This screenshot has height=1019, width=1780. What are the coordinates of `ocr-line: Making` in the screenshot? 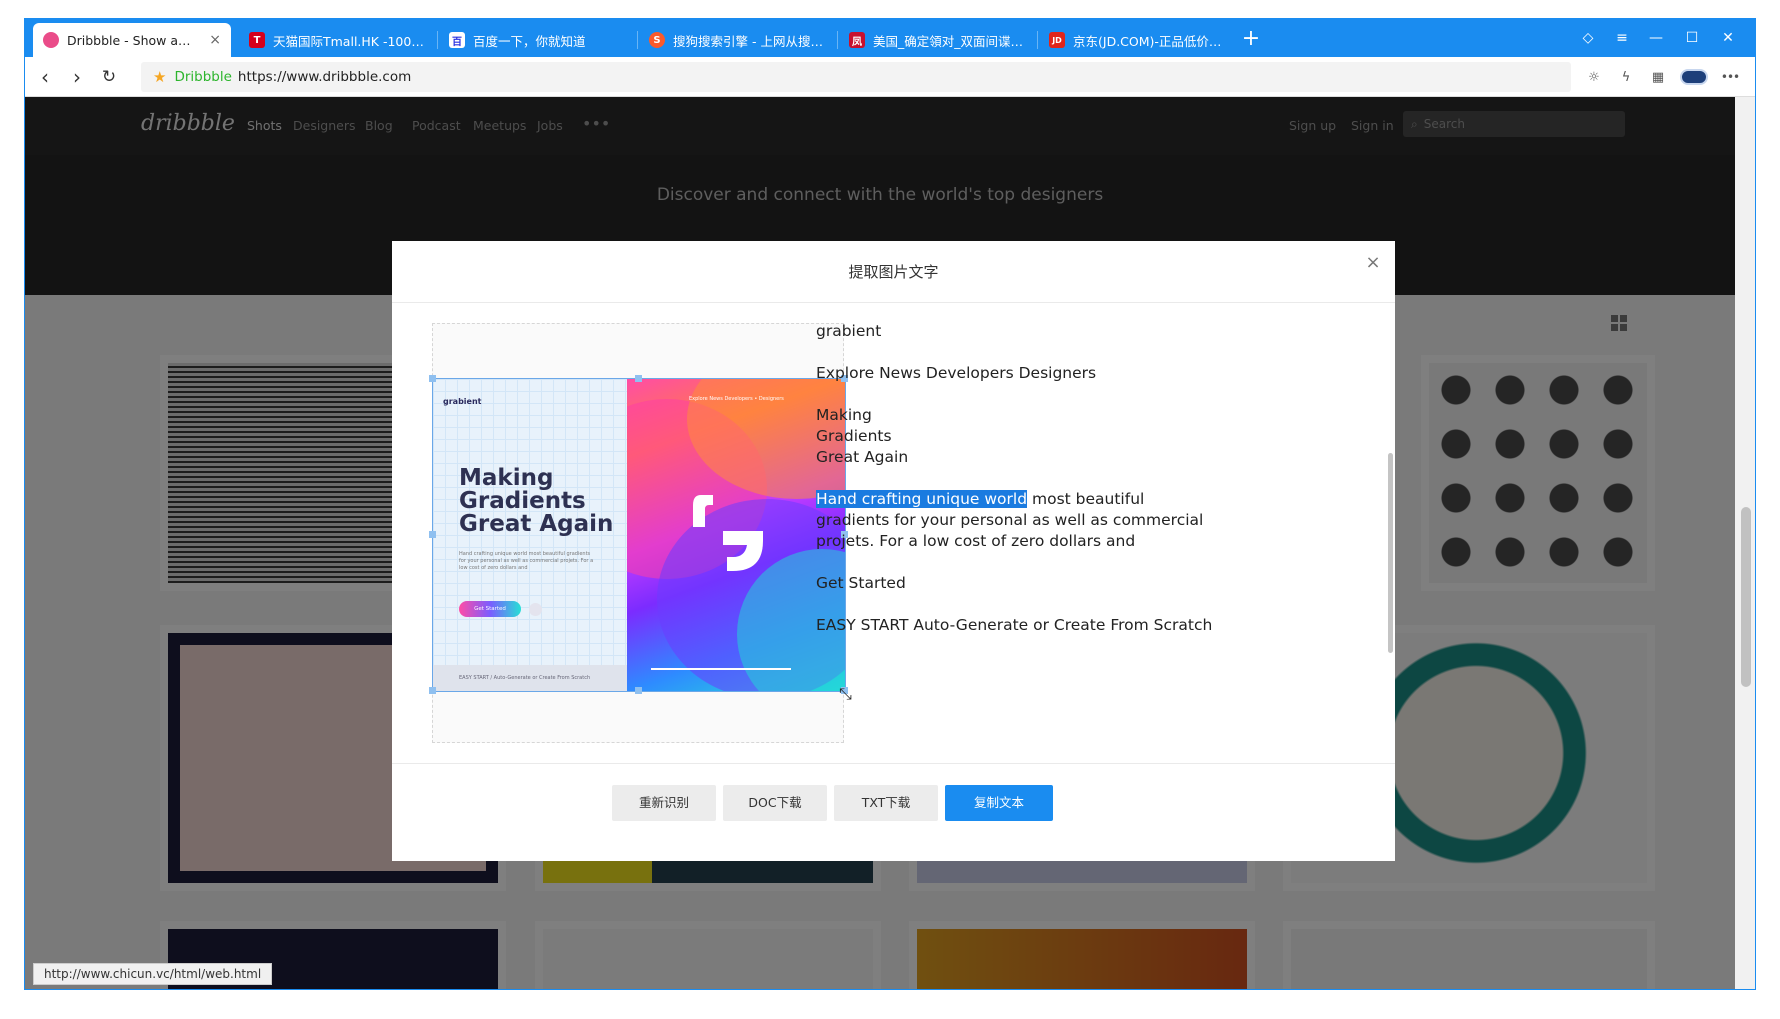 It's located at (844, 415).